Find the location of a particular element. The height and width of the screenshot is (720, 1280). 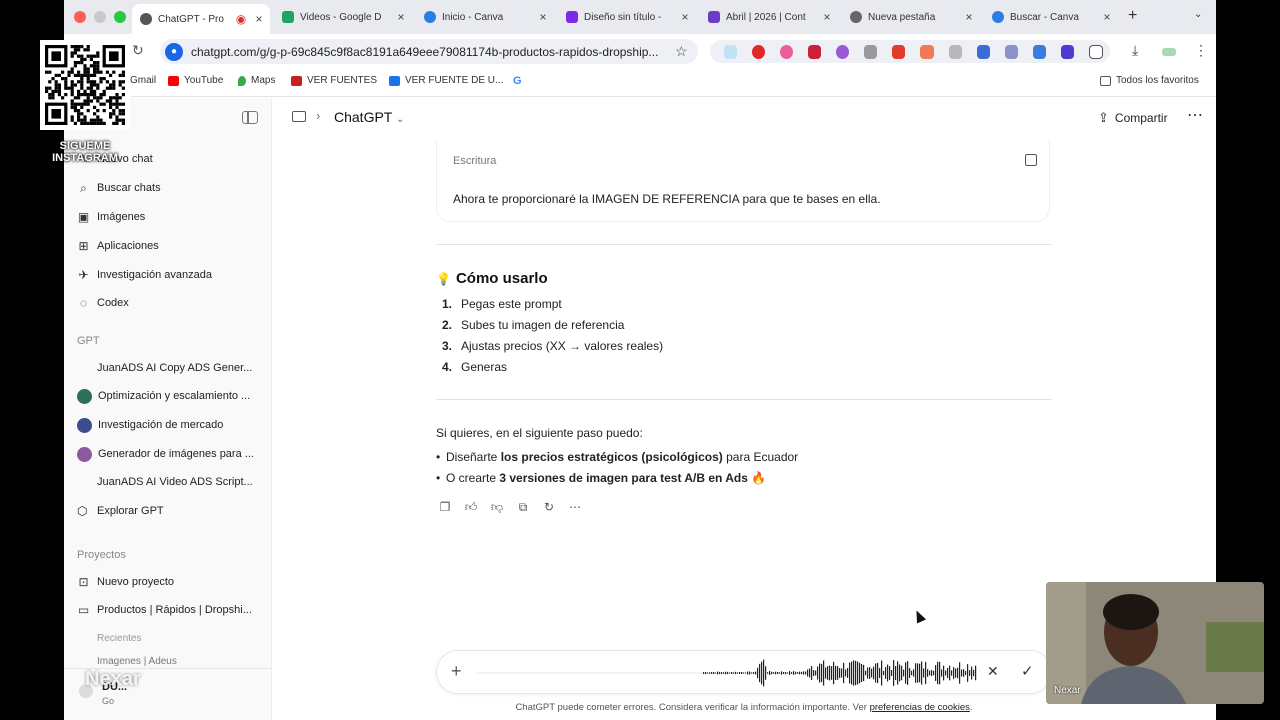

reload-icon: ↻ is located at coordinates (138, 50).